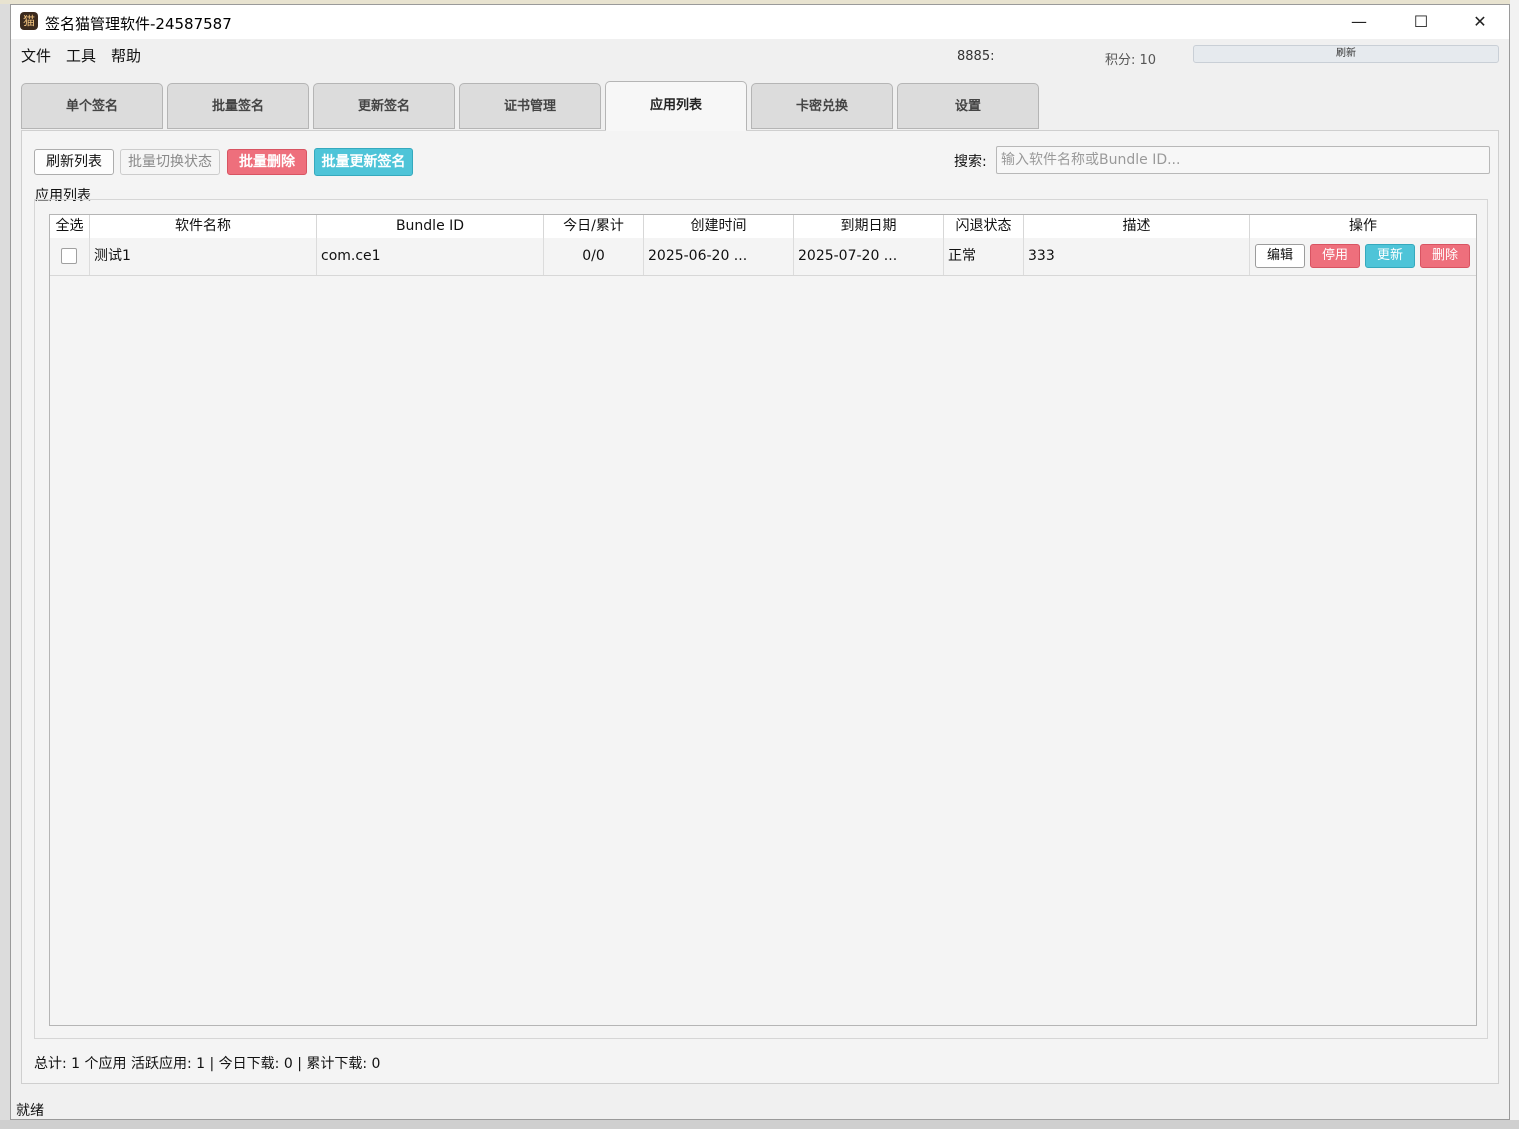  What do you see at coordinates (1137, 226) in the screenshot?
I see `header-description: 描述` at bounding box center [1137, 226].